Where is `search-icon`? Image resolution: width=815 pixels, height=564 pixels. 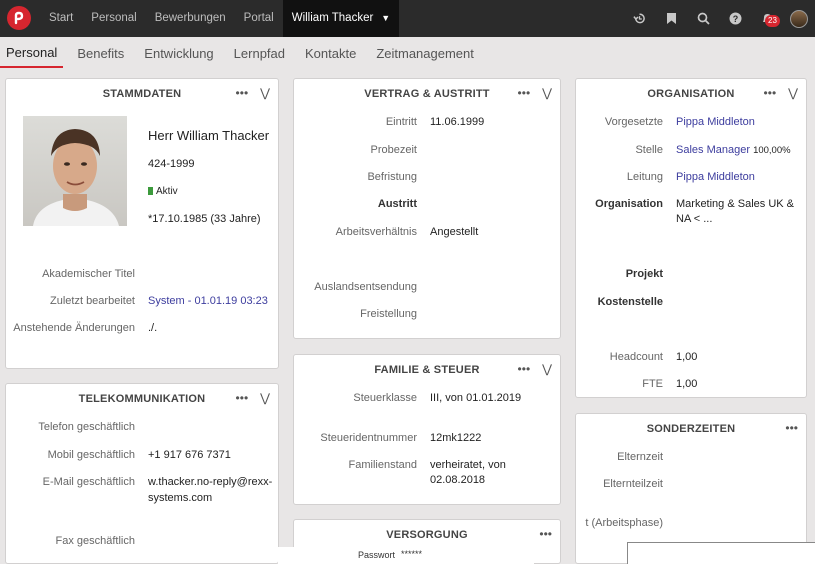
search-icon is located at coordinates (703, 18).